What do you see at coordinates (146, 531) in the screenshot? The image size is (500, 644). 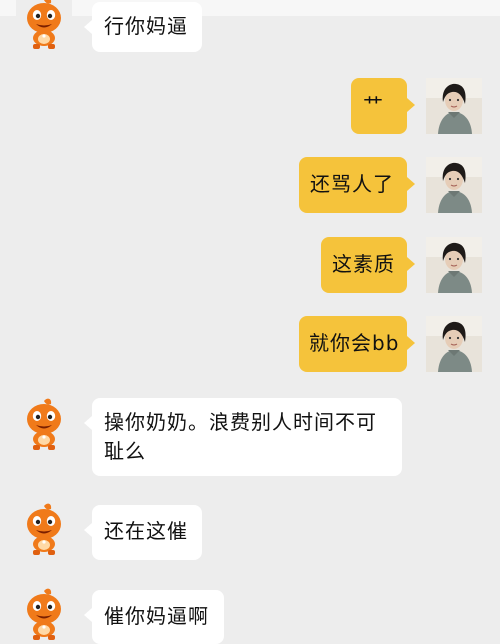 I see `message-text: 还在这催` at bounding box center [146, 531].